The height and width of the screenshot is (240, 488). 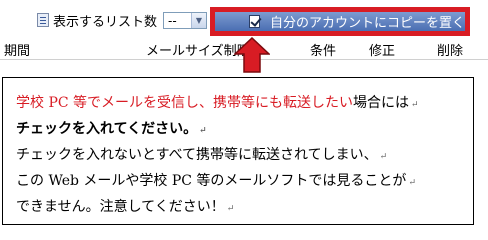 What do you see at coordinates (254, 21) in the screenshot?
I see `copy-checkbox` at bounding box center [254, 21].